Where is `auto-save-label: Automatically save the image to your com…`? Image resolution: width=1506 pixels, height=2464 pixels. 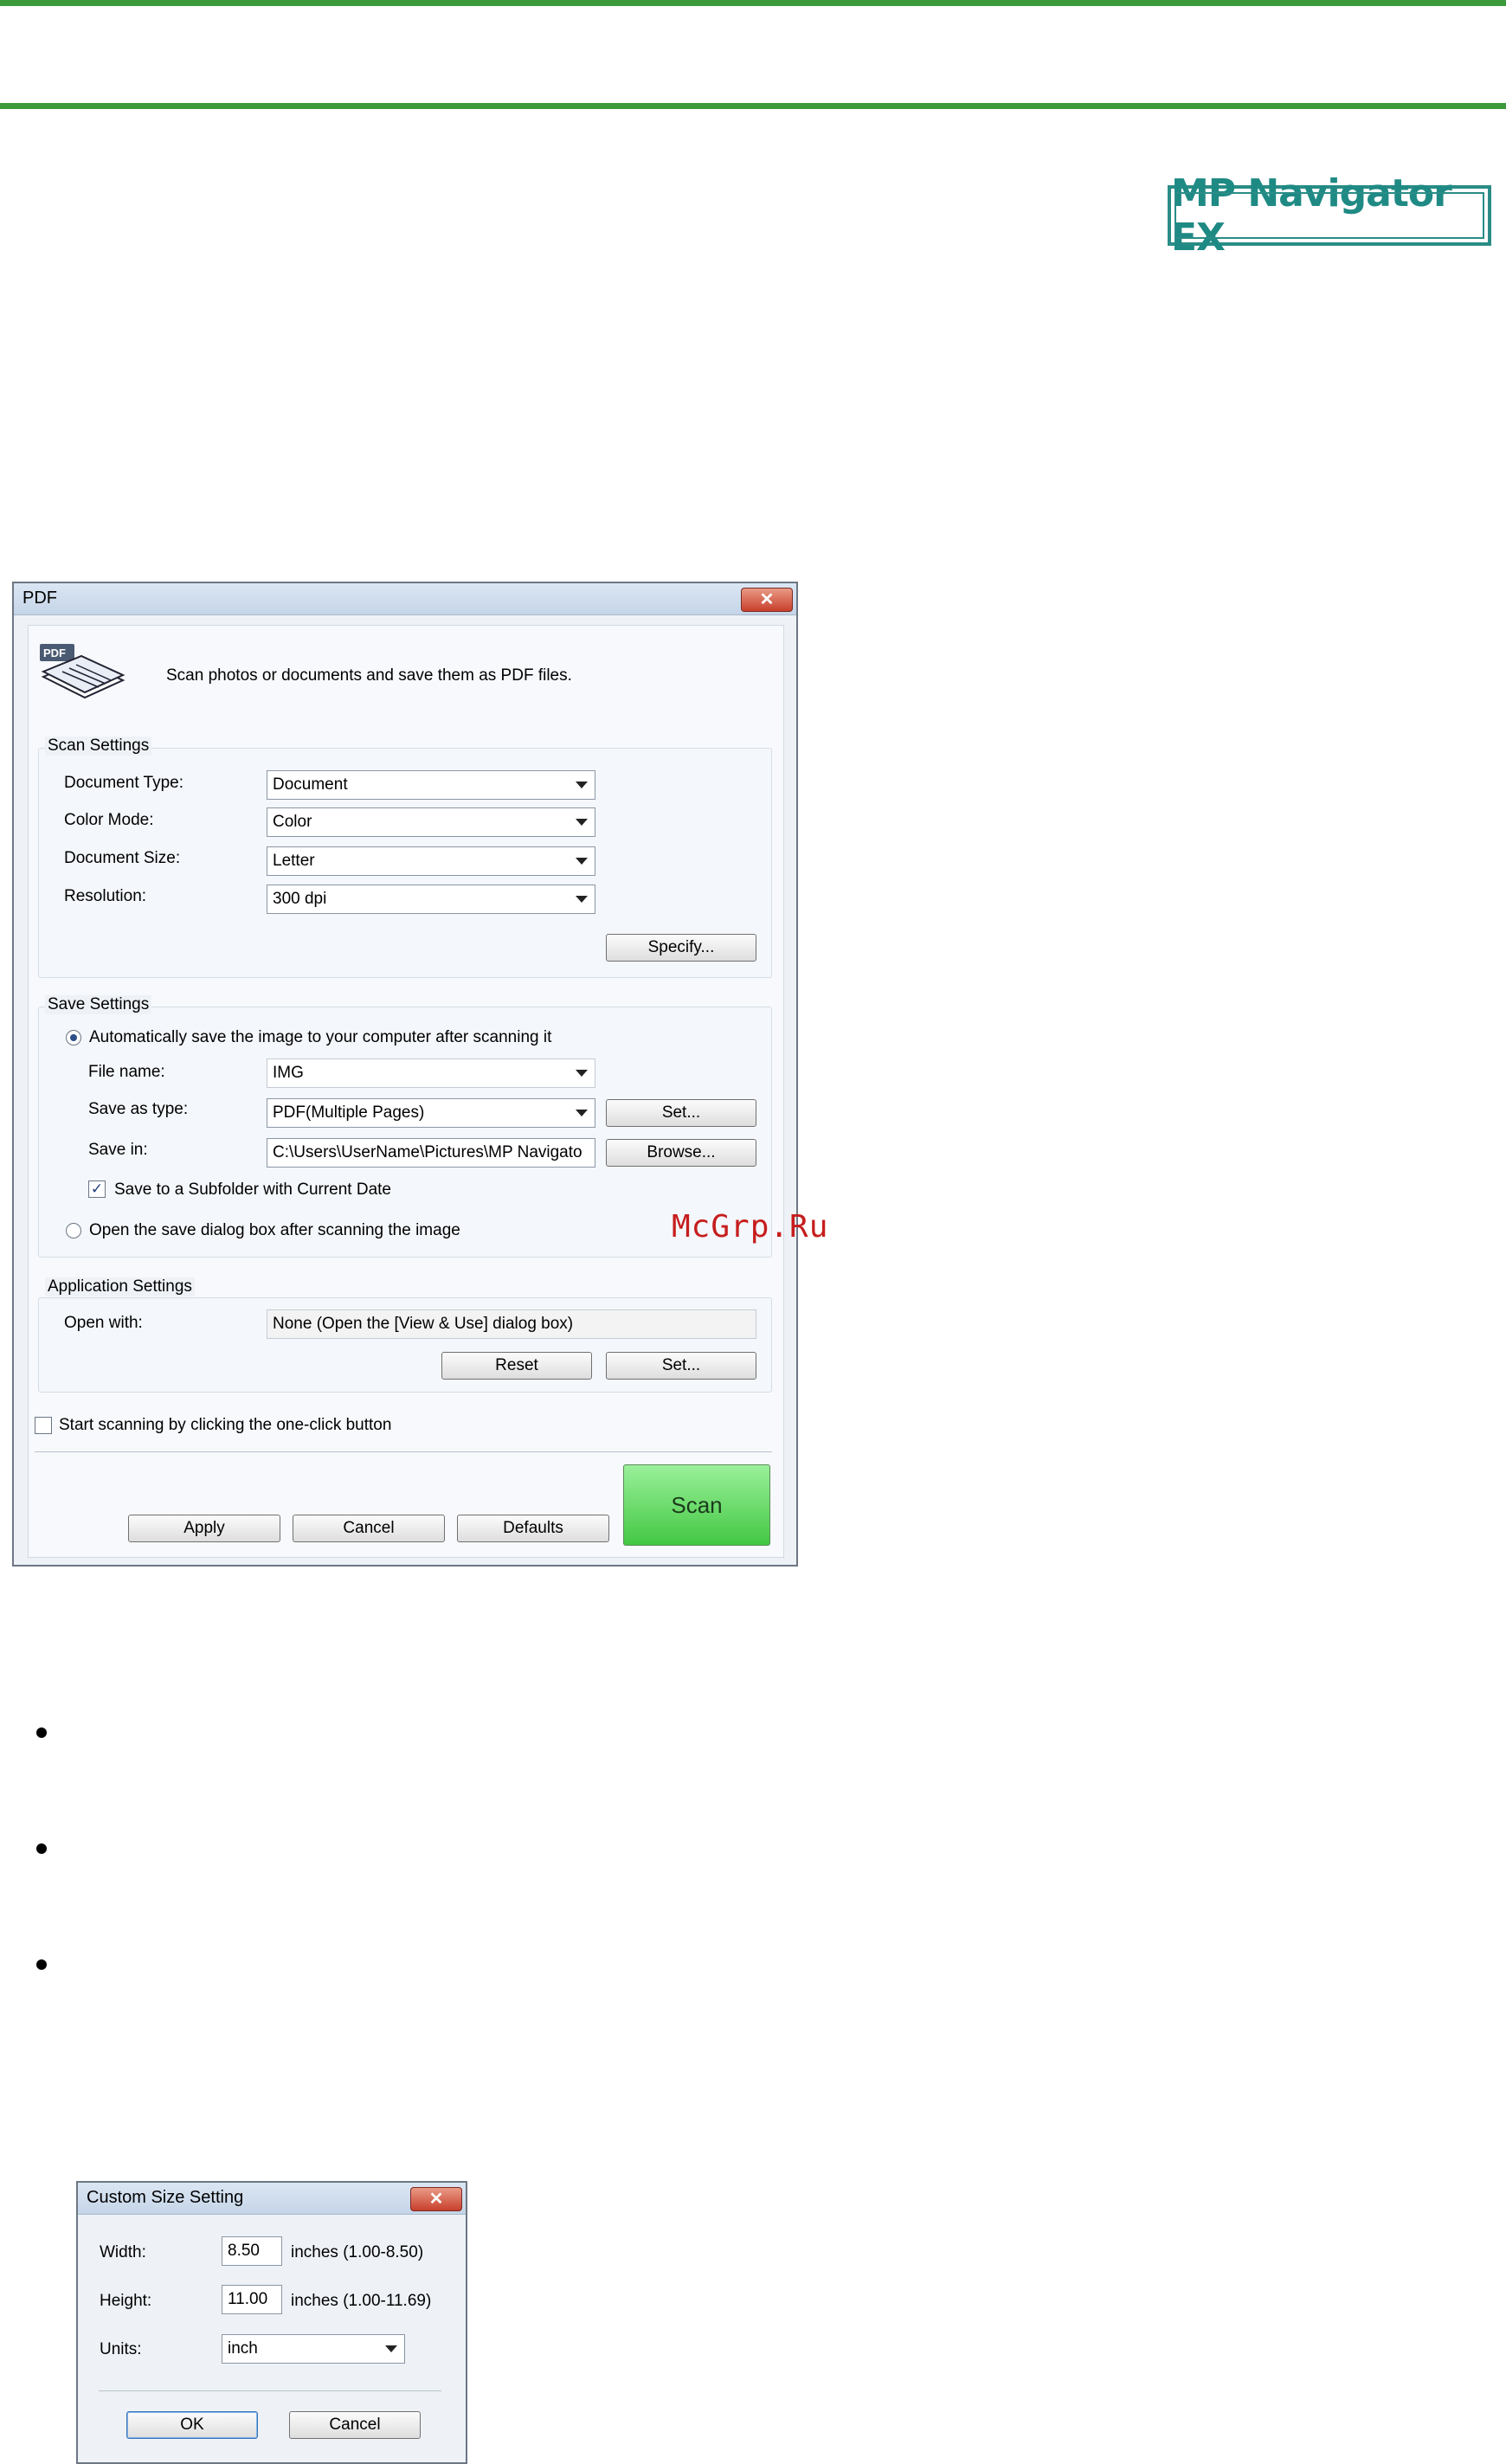 auto-save-label: Automatically save the image to your com… is located at coordinates (320, 1037).